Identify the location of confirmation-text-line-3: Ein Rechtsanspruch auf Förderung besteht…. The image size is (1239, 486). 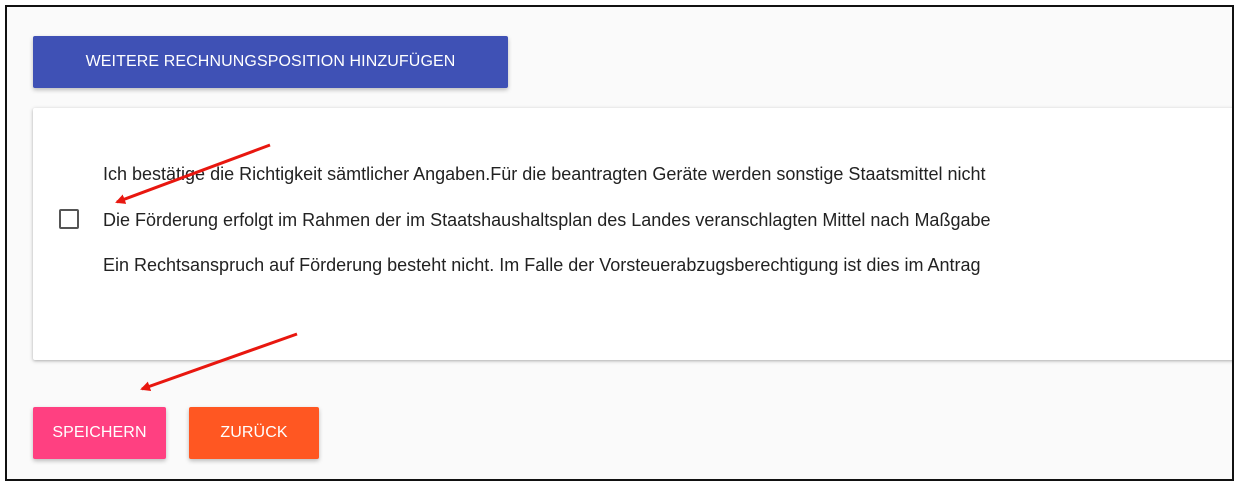
(542, 265).